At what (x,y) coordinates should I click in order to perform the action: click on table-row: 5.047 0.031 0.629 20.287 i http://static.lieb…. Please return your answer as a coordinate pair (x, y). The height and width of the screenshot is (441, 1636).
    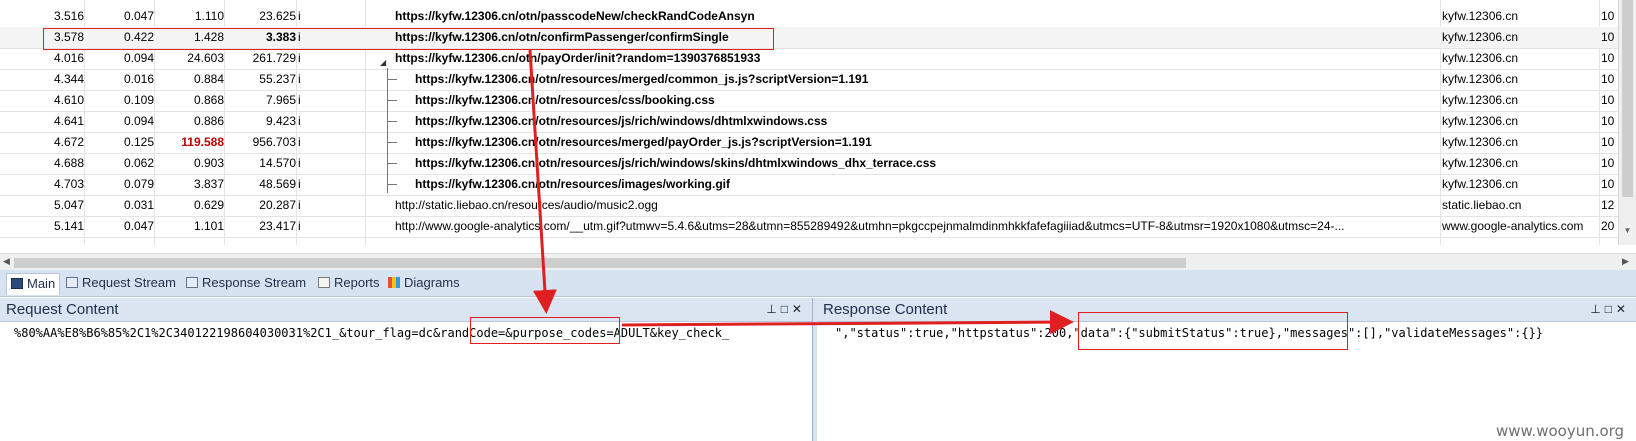
    Looking at the image, I should click on (809, 206).